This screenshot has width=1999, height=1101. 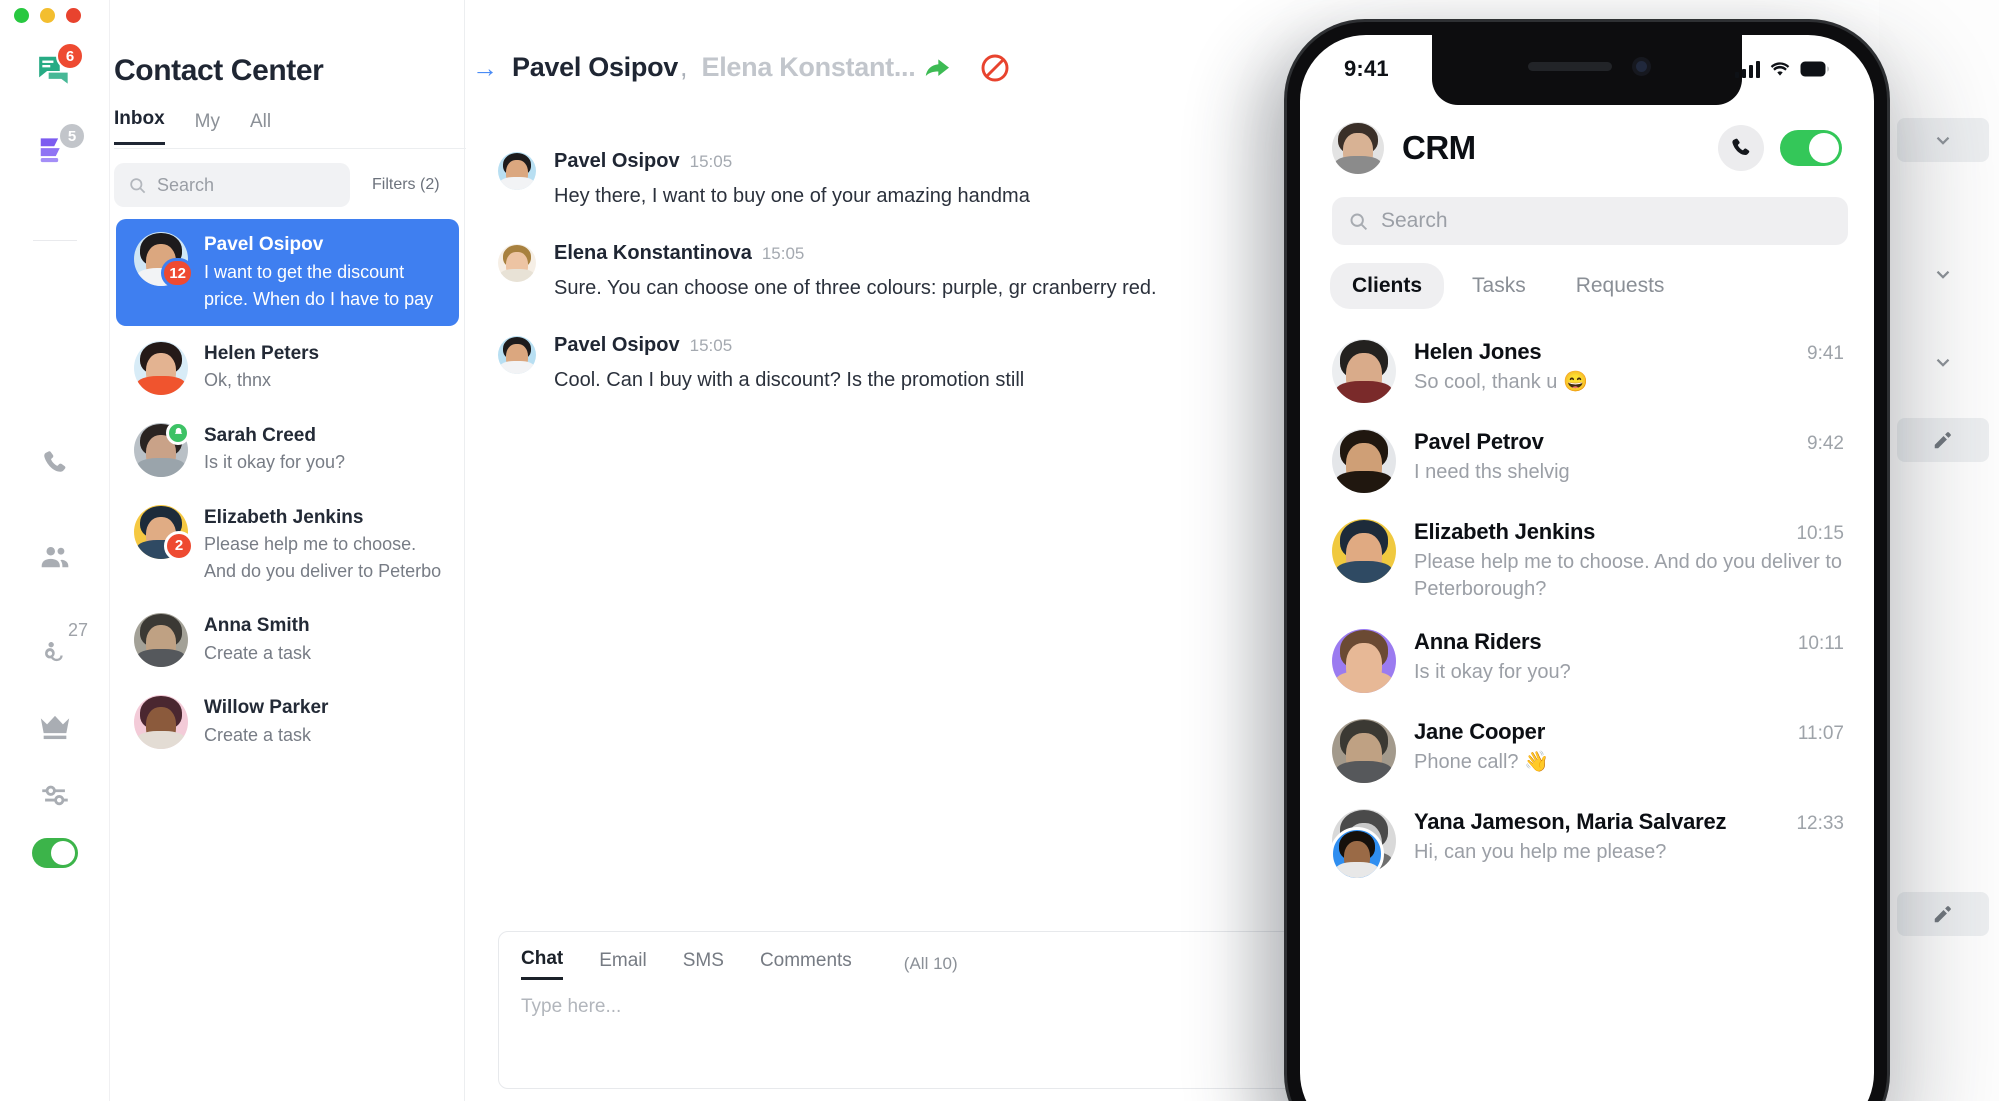 What do you see at coordinates (485, 67) in the screenshot?
I see `incoming-arrow-icon: →` at bounding box center [485, 67].